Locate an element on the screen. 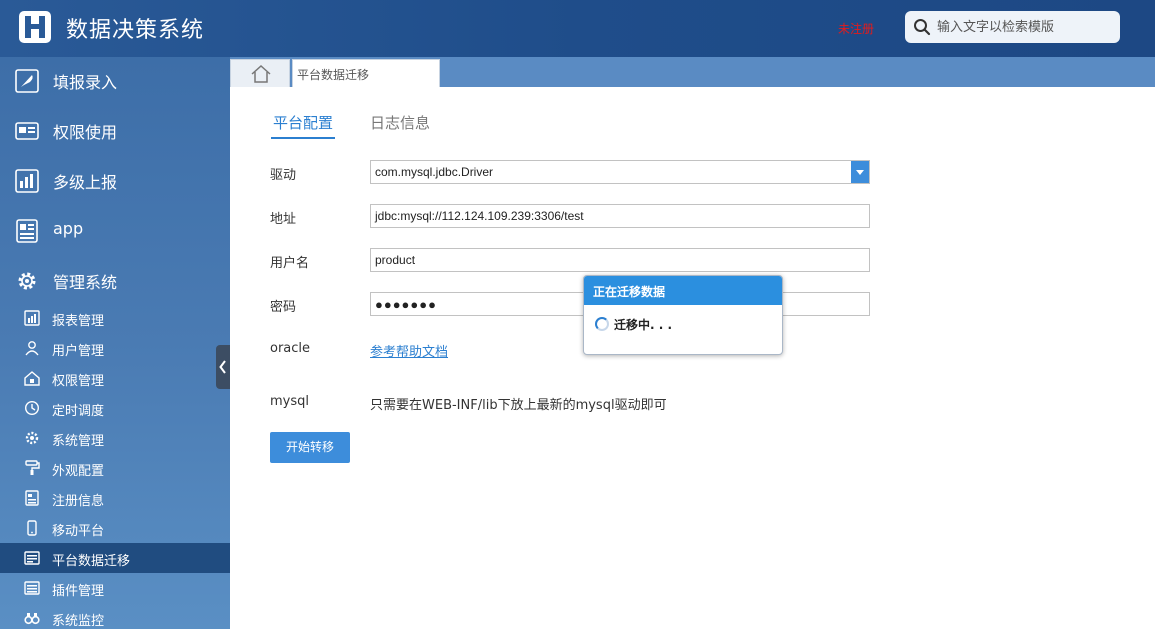  address-field: jdbc:mysql://112.124.109.239:3306/test is located at coordinates (620, 216).